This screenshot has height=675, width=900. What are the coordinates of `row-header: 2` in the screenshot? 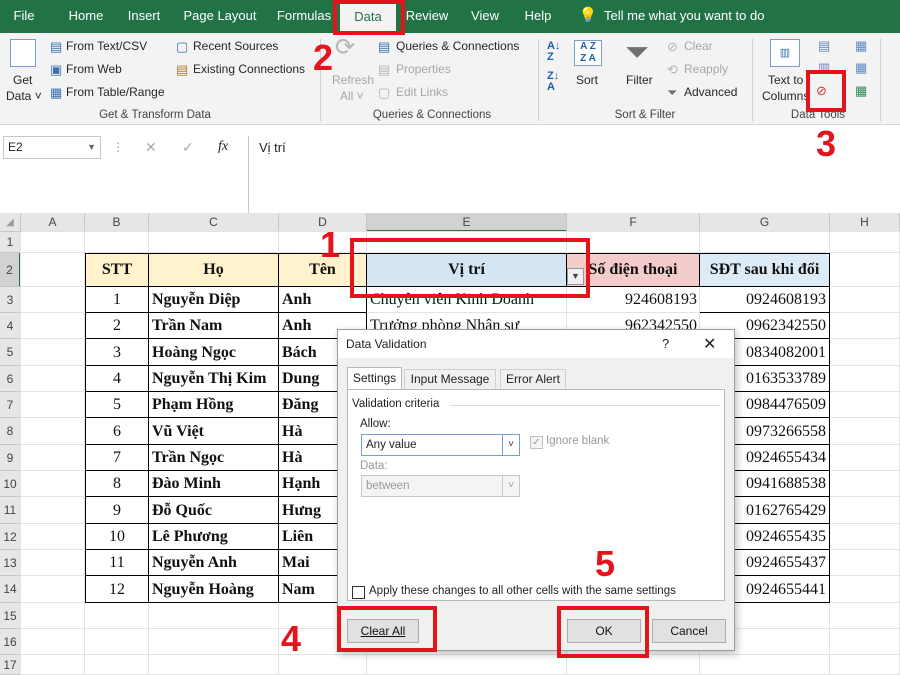 It's located at (10, 270).